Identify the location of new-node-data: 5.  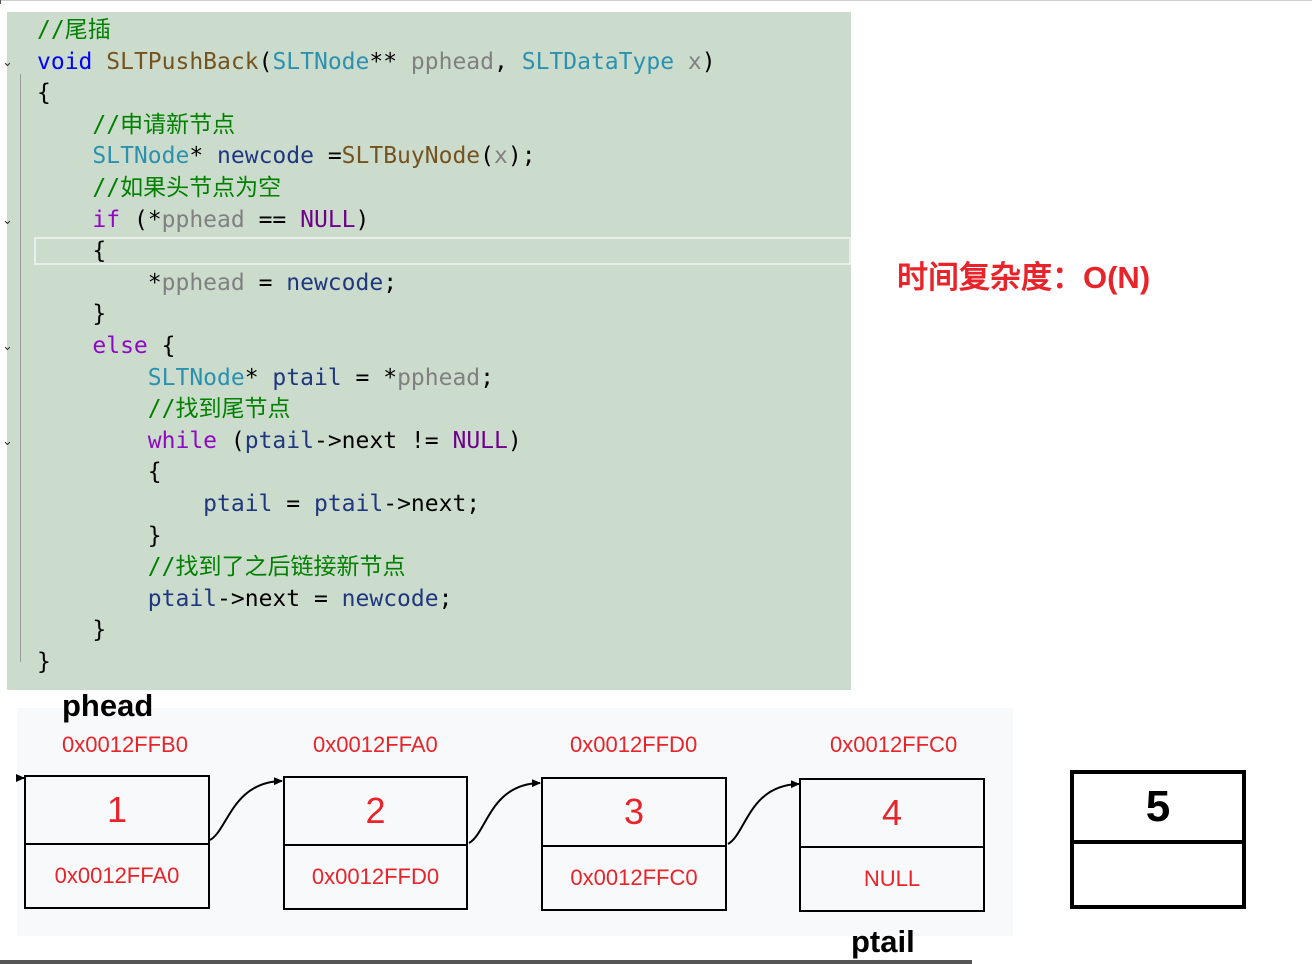
(1158, 809).